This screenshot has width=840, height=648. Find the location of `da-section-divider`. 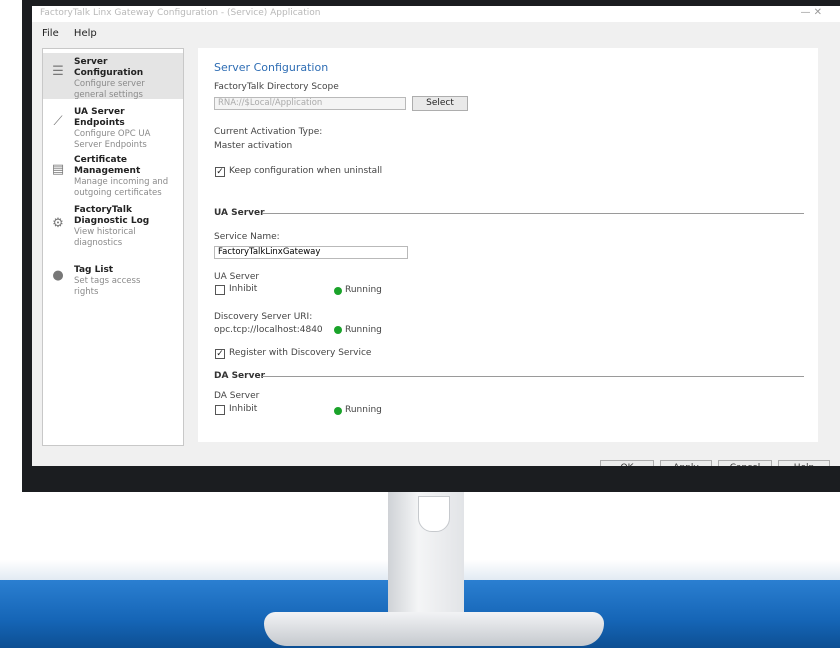

da-section-divider is located at coordinates (533, 376).